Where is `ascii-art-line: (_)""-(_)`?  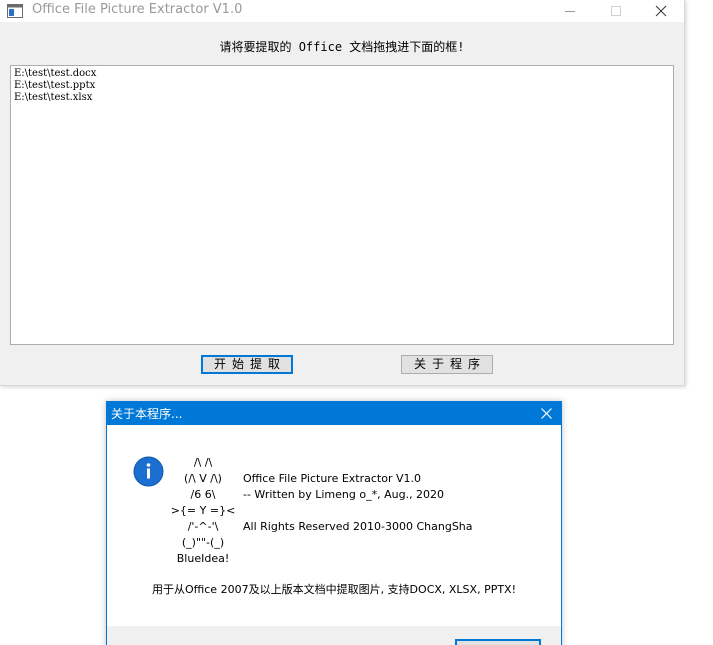
ascii-art-line: (_)""-(_) is located at coordinates (203, 542).